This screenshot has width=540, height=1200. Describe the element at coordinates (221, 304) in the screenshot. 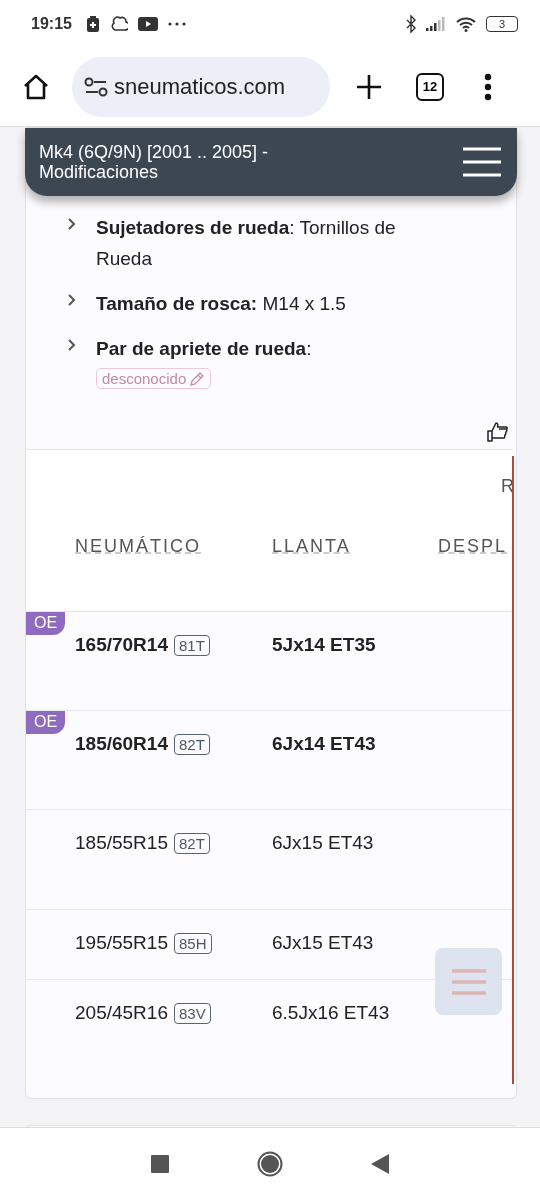

I see `spec-text: Tamaño de rosca: M14 x 1.5` at that location.